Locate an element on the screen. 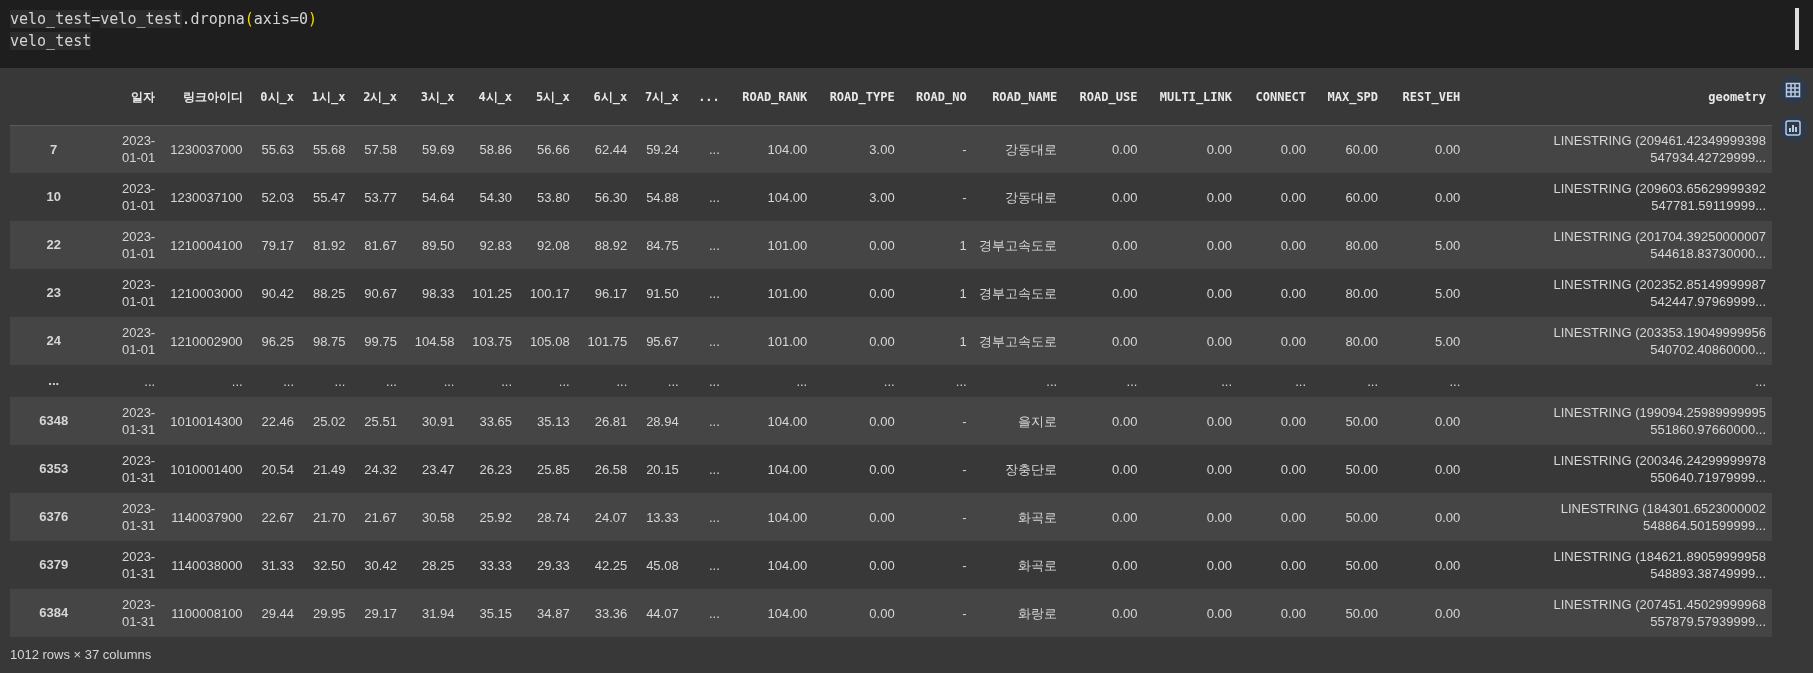 The image size is (1813, 673). table-cell: 3.00 is located at coordinates (882, 149).